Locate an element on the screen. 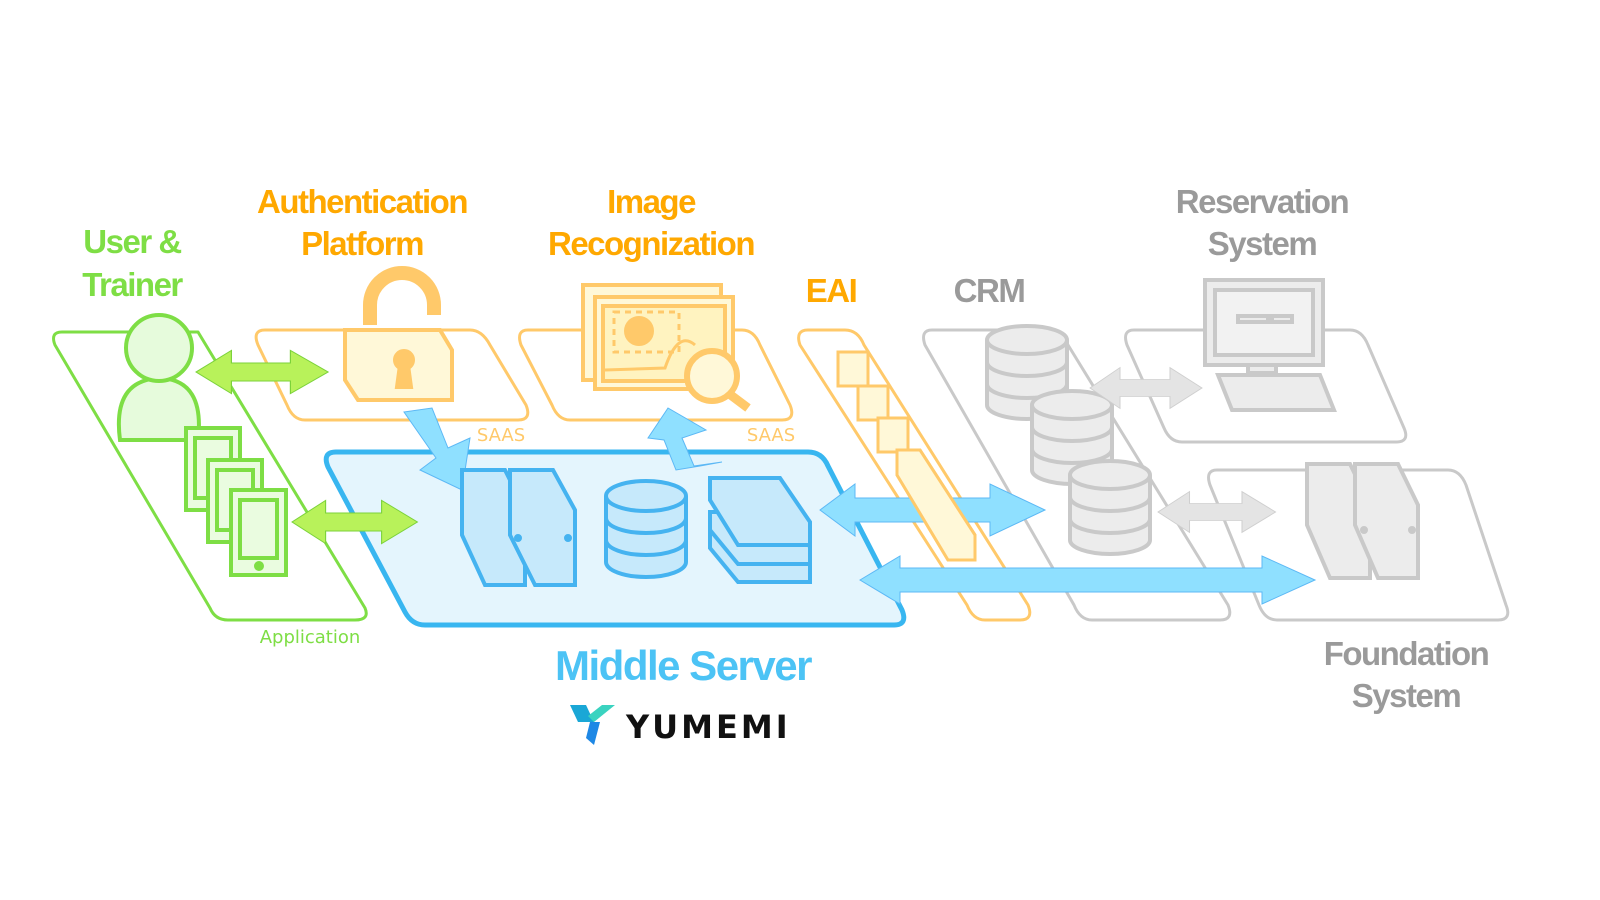 This screenshot has height=900, width=1600. logo-mark-icon is located at coordinates (582, 713).